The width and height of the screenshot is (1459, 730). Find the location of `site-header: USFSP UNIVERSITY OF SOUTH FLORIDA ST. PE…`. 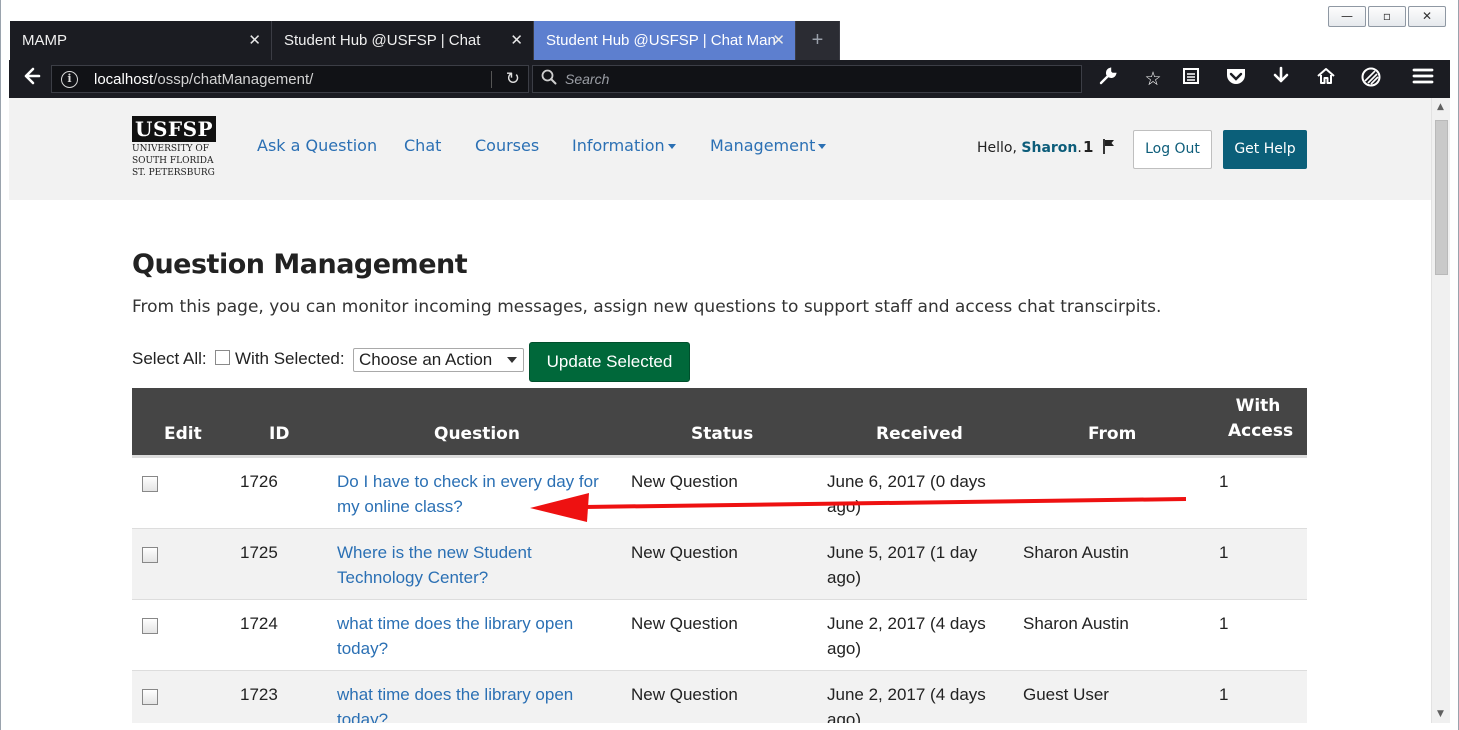

site-header: USFSP UNIVERSITY OF SOUTH FLORIDA ST. PE… is located at coordinates (720, 149).